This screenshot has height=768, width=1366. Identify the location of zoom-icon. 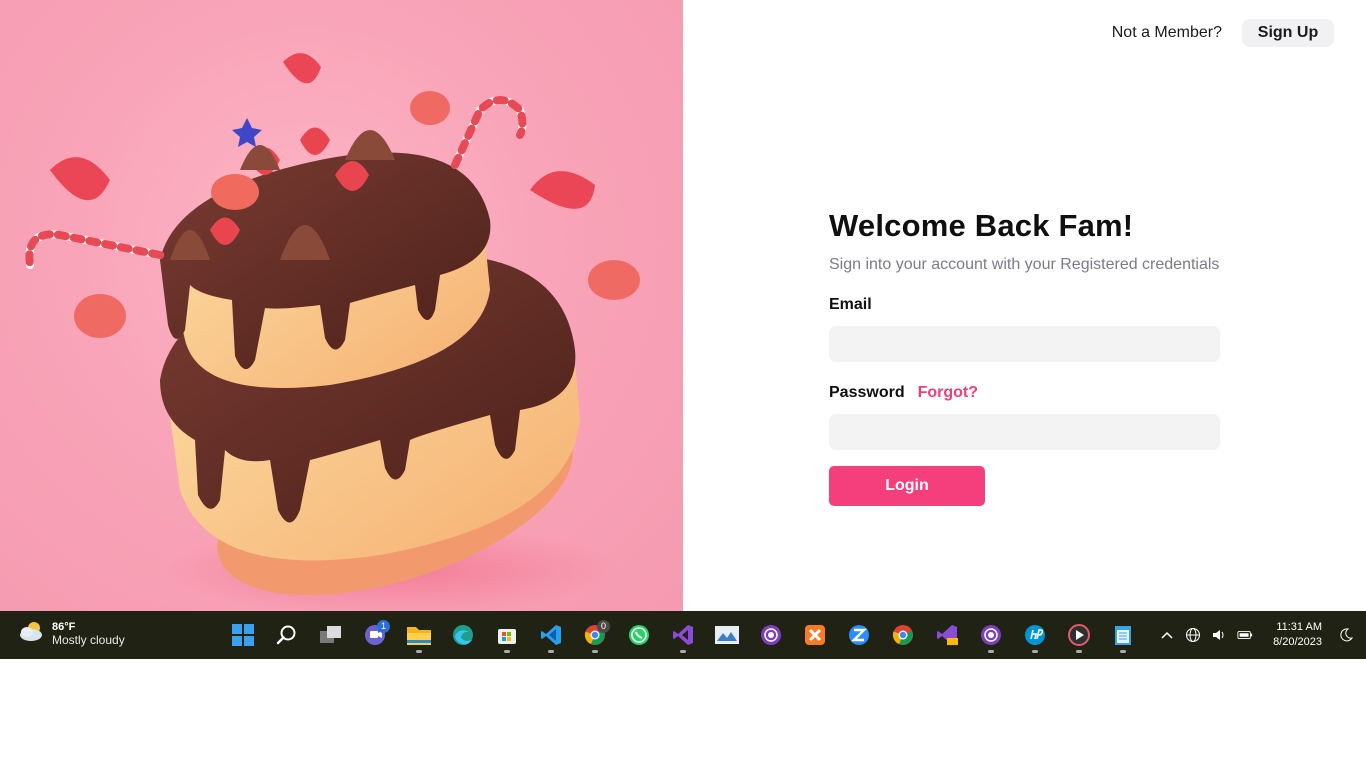
(859, 635).